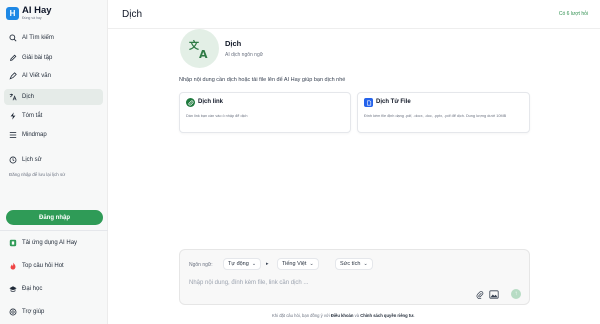 This screenshot has height=324, width=600. What do you see at coordinates (50, 243) in the screenshot?
I see `sidebar-item-label: Tải ứng dụng AI Hay` at bounding box center [50, 243].